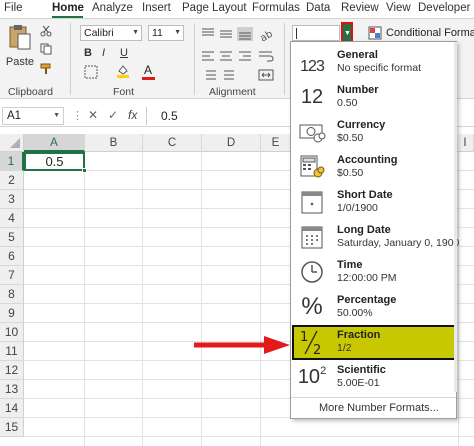 The width and height of the screenshot is (474, 446). Describe the element at coordinates (304, 337) in the screenshot. I see `svg-text: 1` at that location.